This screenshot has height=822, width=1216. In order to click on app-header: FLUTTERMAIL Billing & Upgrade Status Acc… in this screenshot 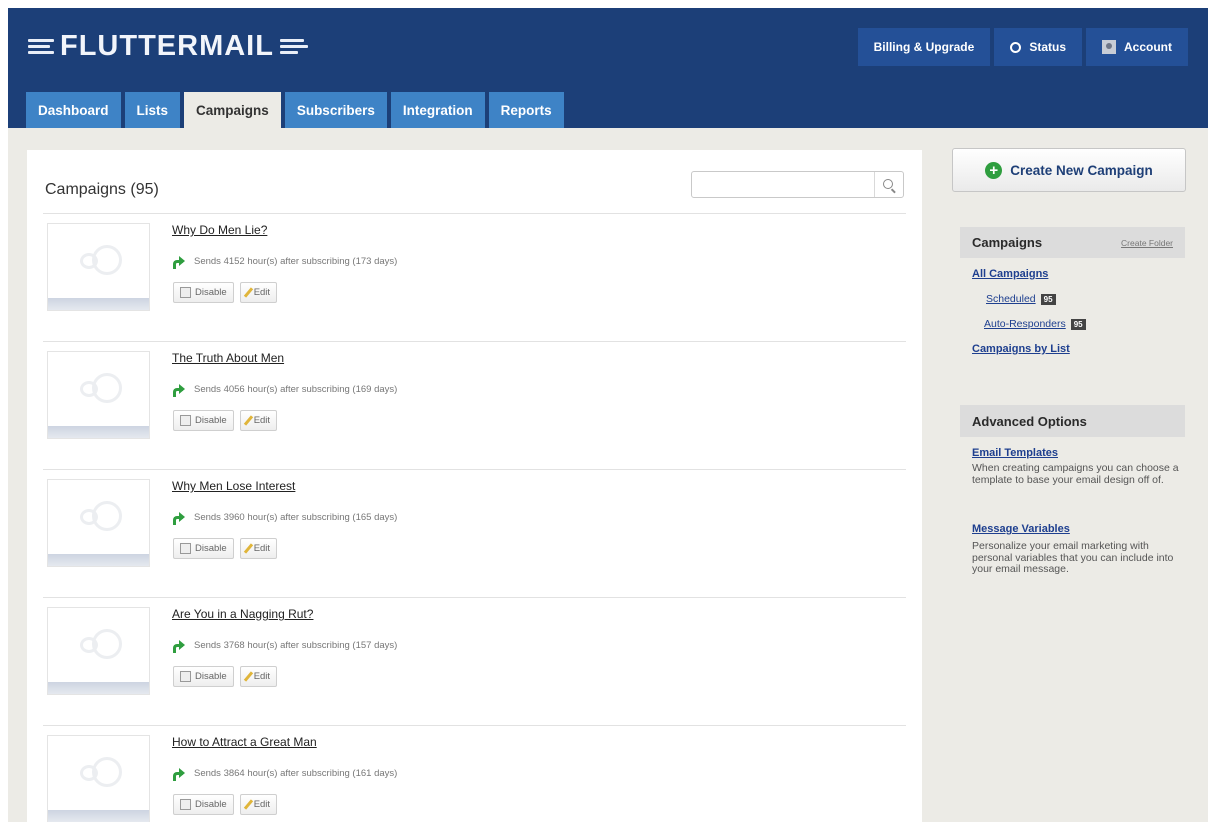, I will do `click(608, 68)`.